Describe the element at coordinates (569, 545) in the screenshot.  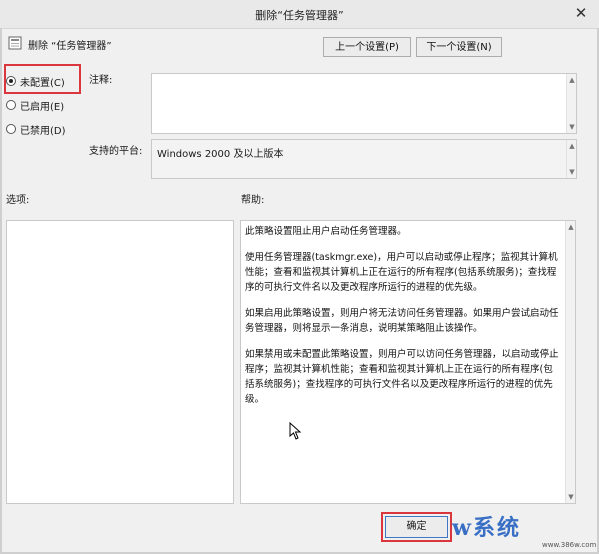
I see `watermark-url: www.386w.com` at that location.